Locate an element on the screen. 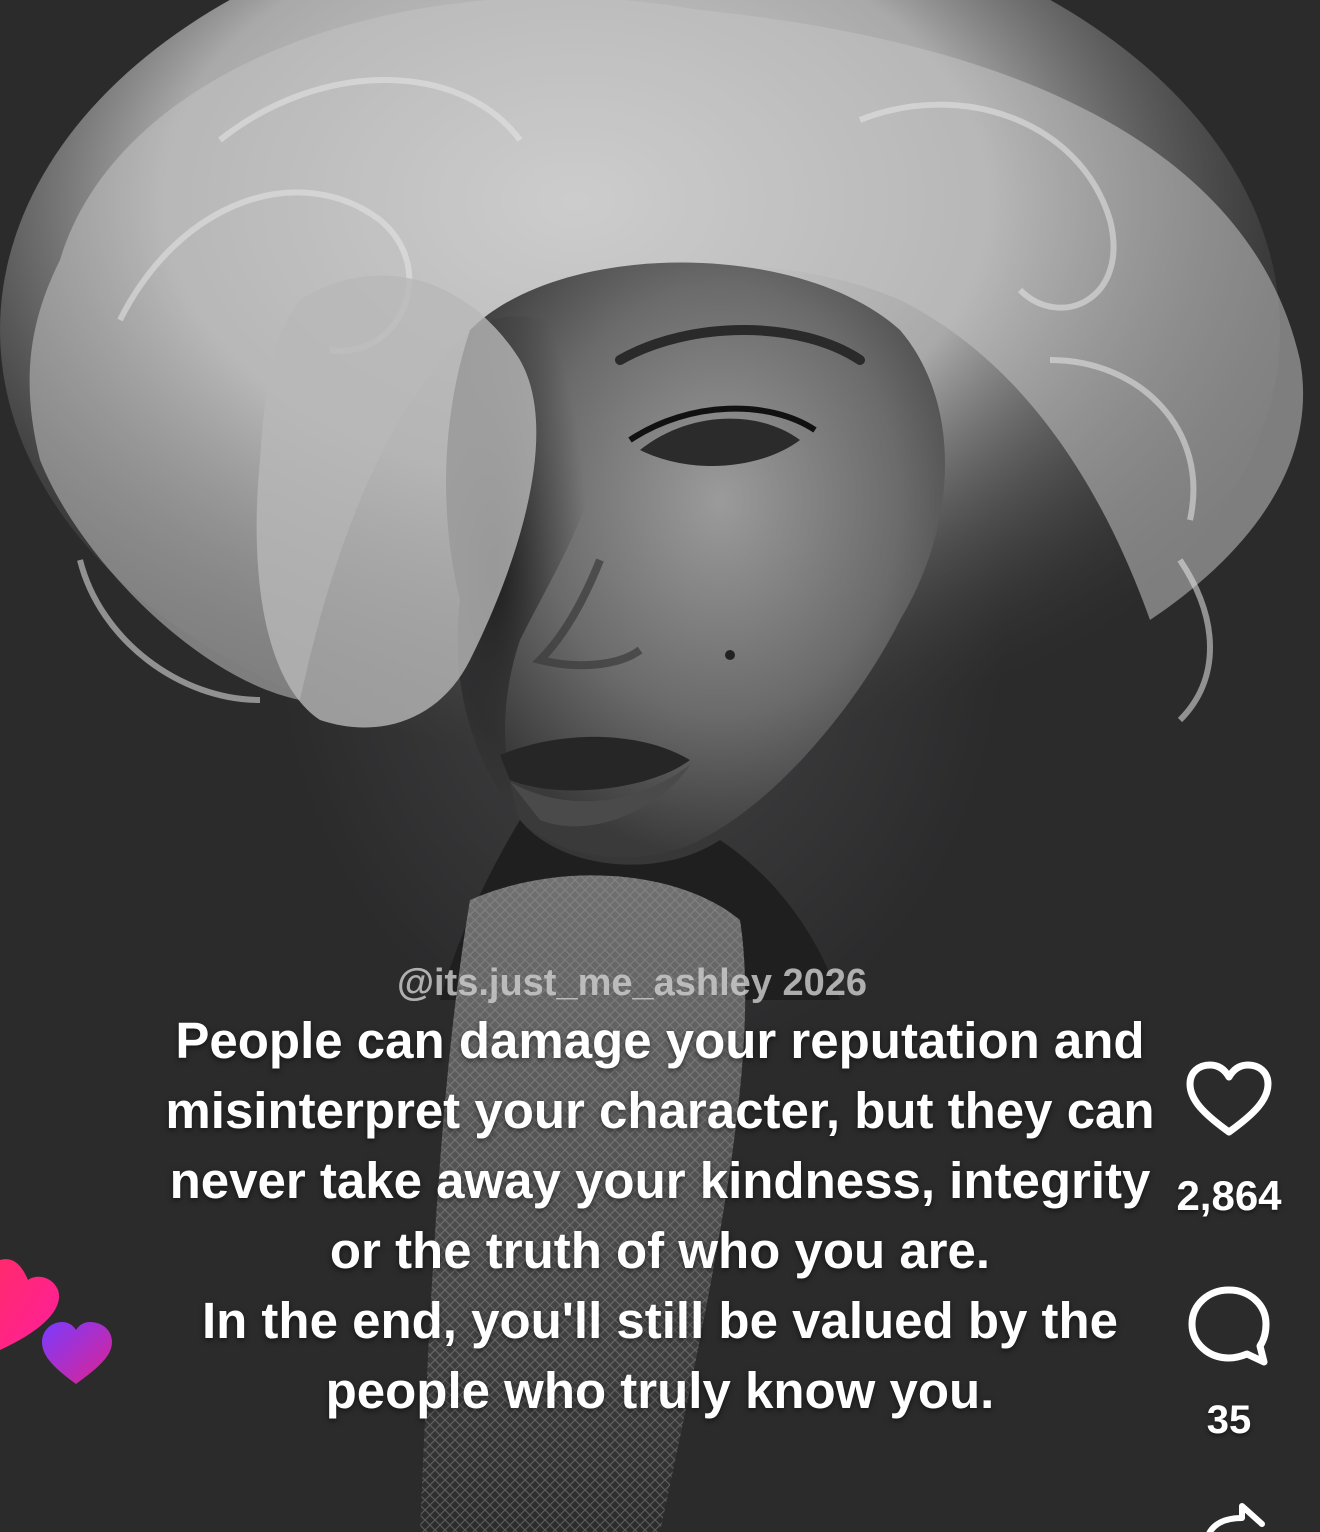  comment-count: 35 is located at coordinates (1229, 1420).